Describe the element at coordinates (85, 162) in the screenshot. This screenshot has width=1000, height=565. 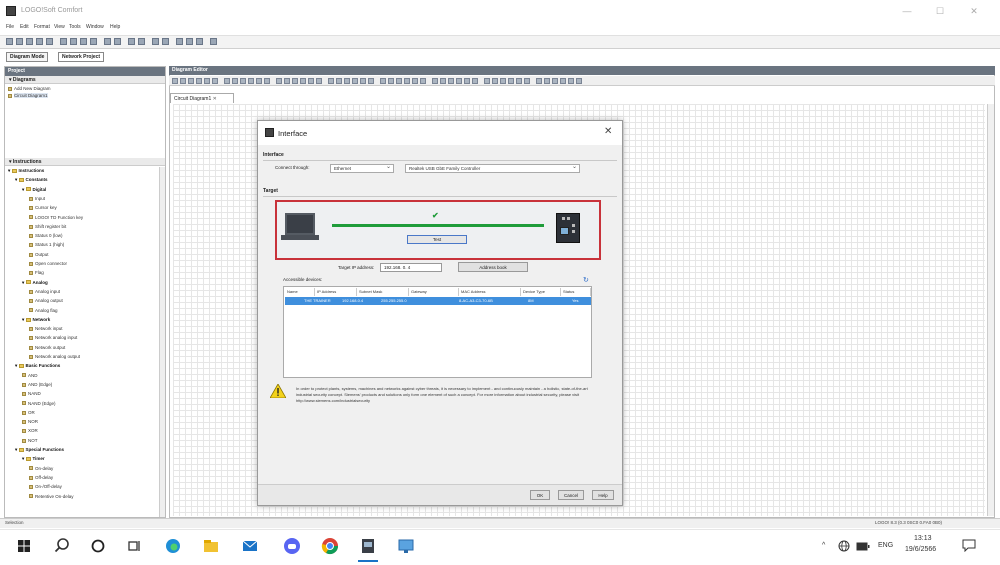
I see `instructions-section-header: ▾ Instructions` at that location.